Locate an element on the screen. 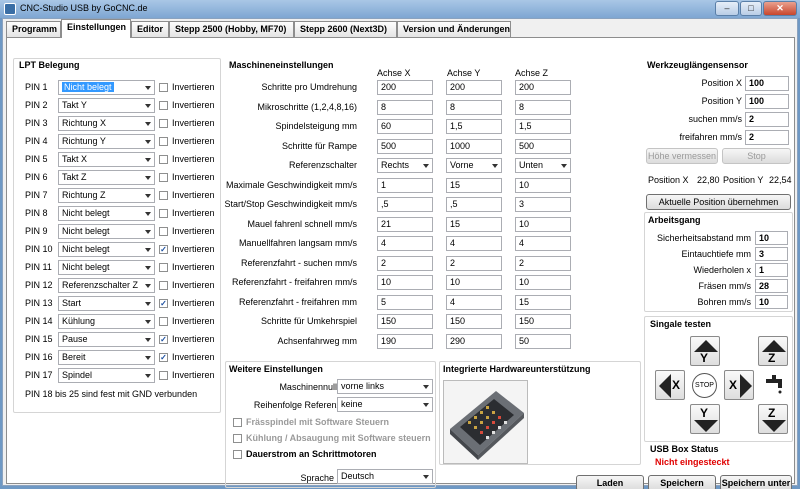 The image size is (800, 489). arrow-left-icon is located at coordinates (665, 386).